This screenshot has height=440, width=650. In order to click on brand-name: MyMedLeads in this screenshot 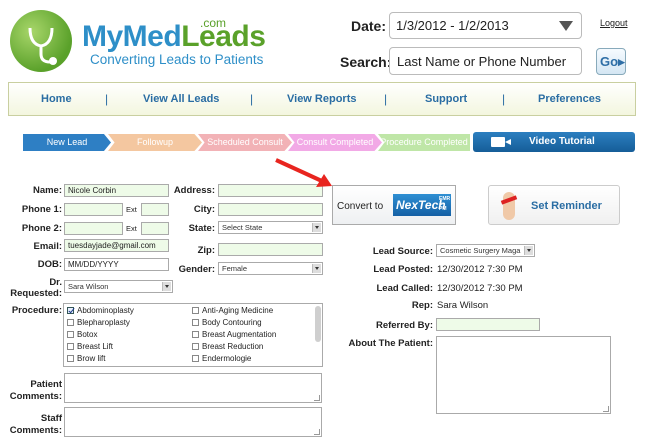, I will do `click(174, 36)`.